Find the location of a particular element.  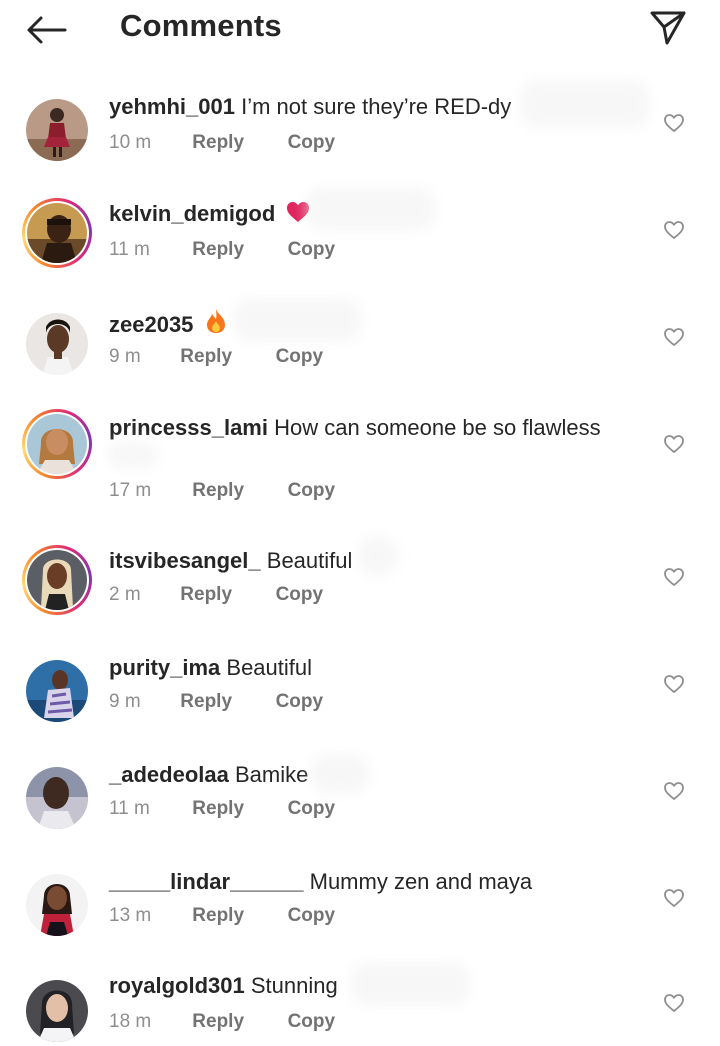

comment-body: Mummy zen and maya is located at coordinates (421, 881).